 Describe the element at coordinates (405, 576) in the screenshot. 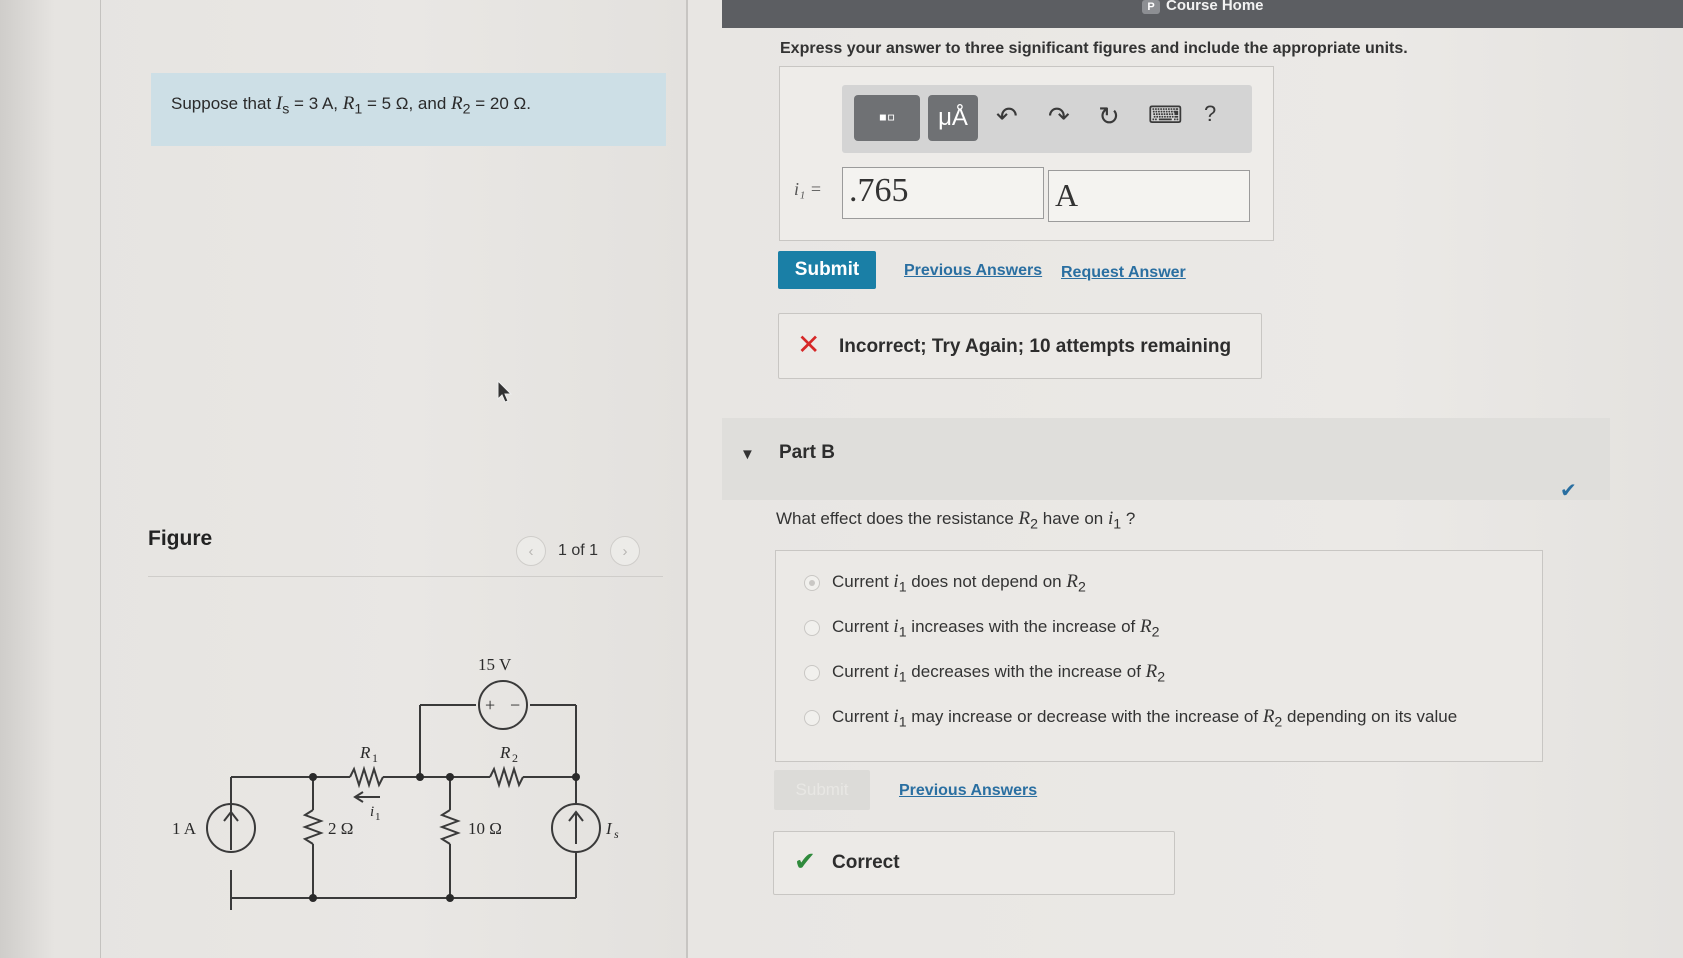

I see `figure-divider` at that location.